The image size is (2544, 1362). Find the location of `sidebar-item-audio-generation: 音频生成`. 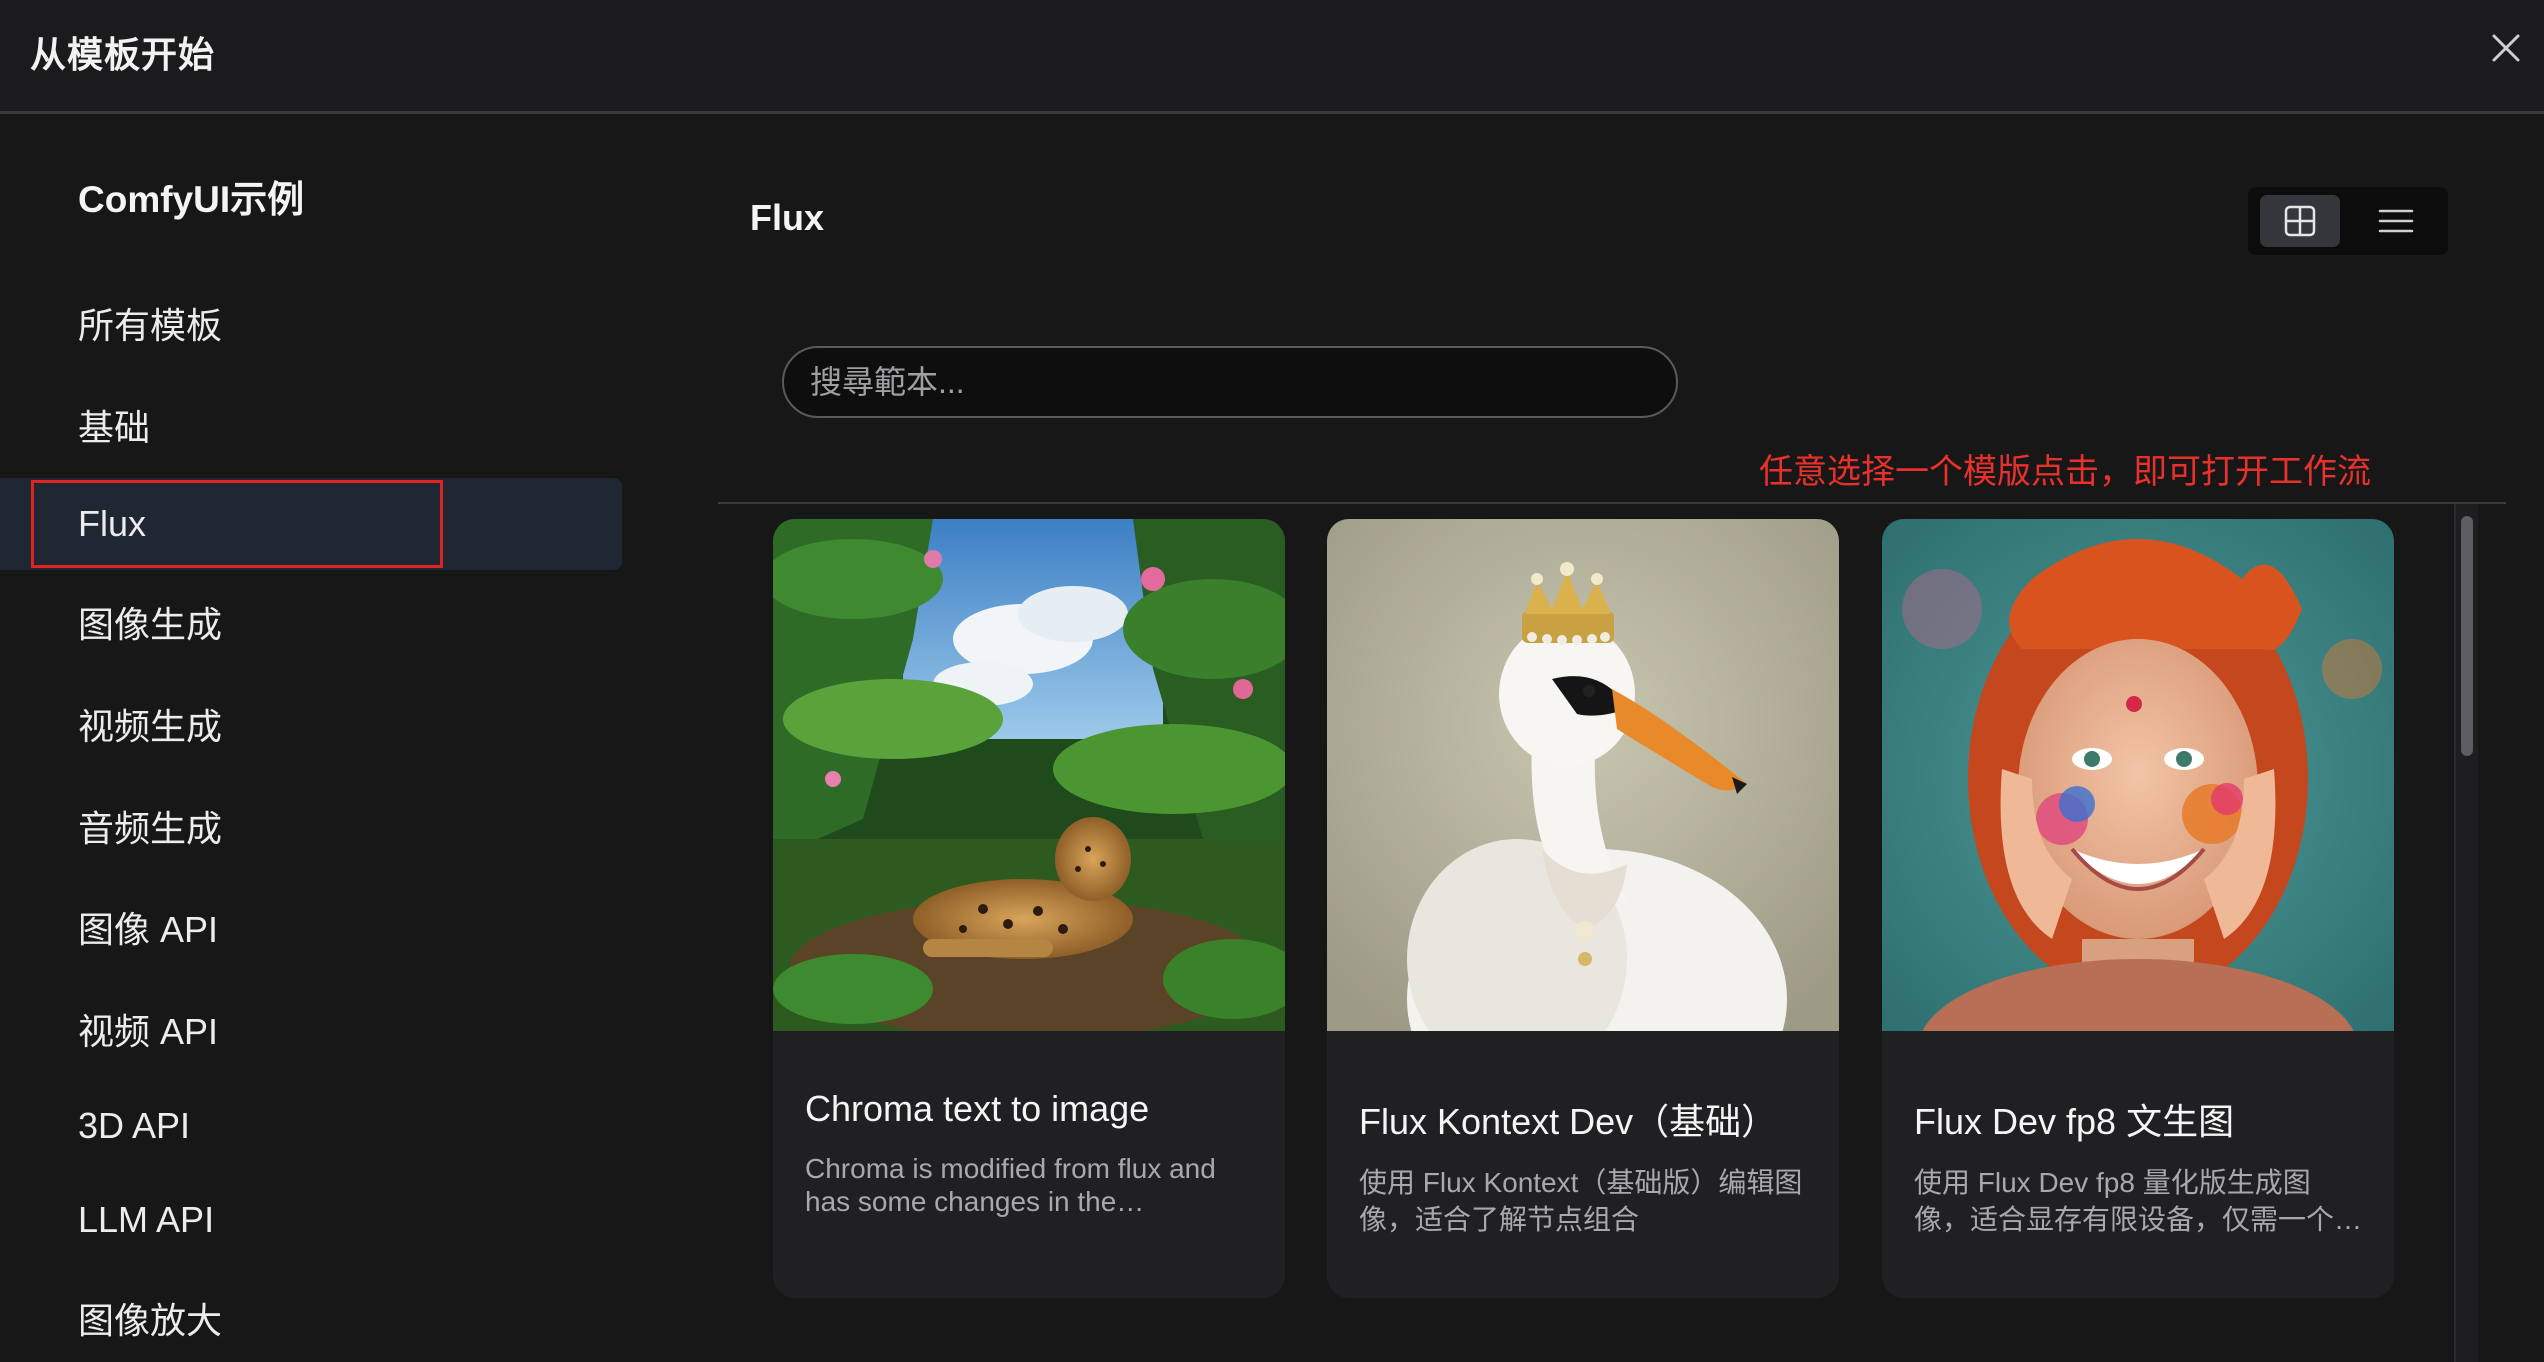

sidebar-item-audio-generation: 音频生成 is located at coordinates (311, 826).